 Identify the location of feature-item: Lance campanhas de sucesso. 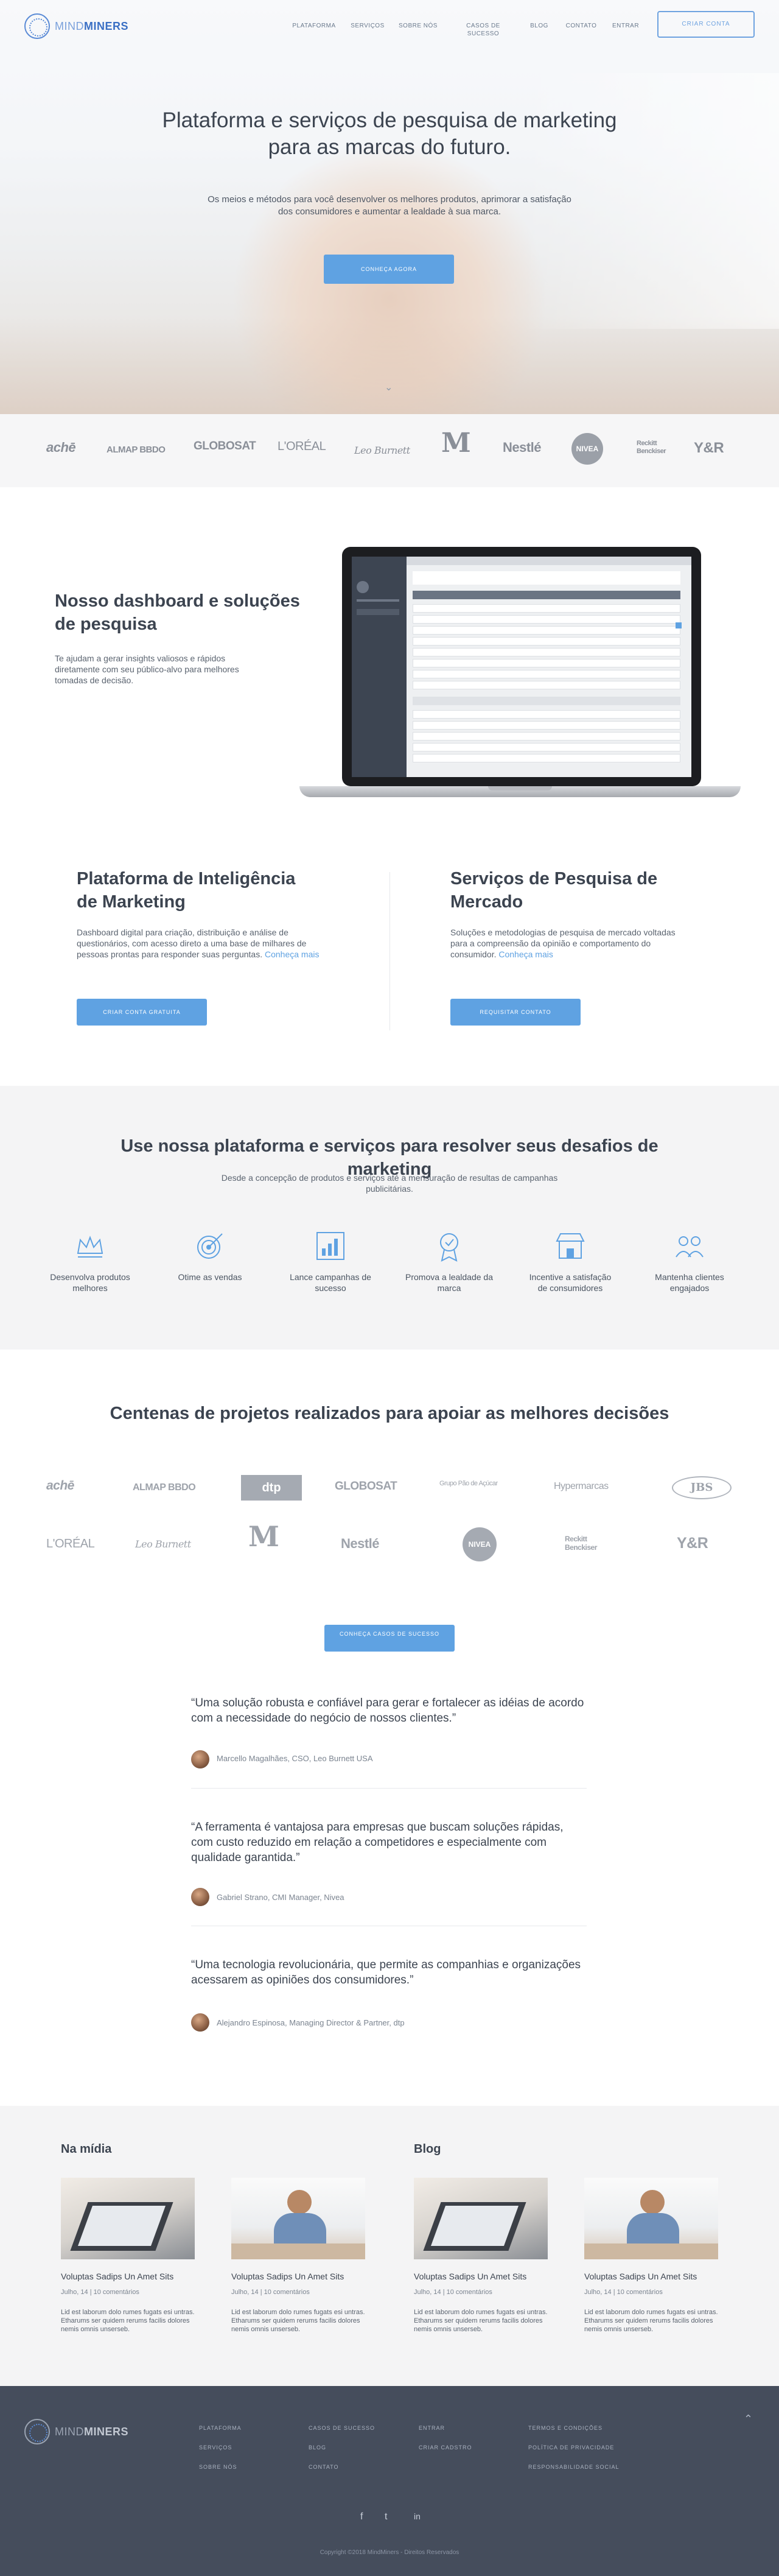
(330, 1261).